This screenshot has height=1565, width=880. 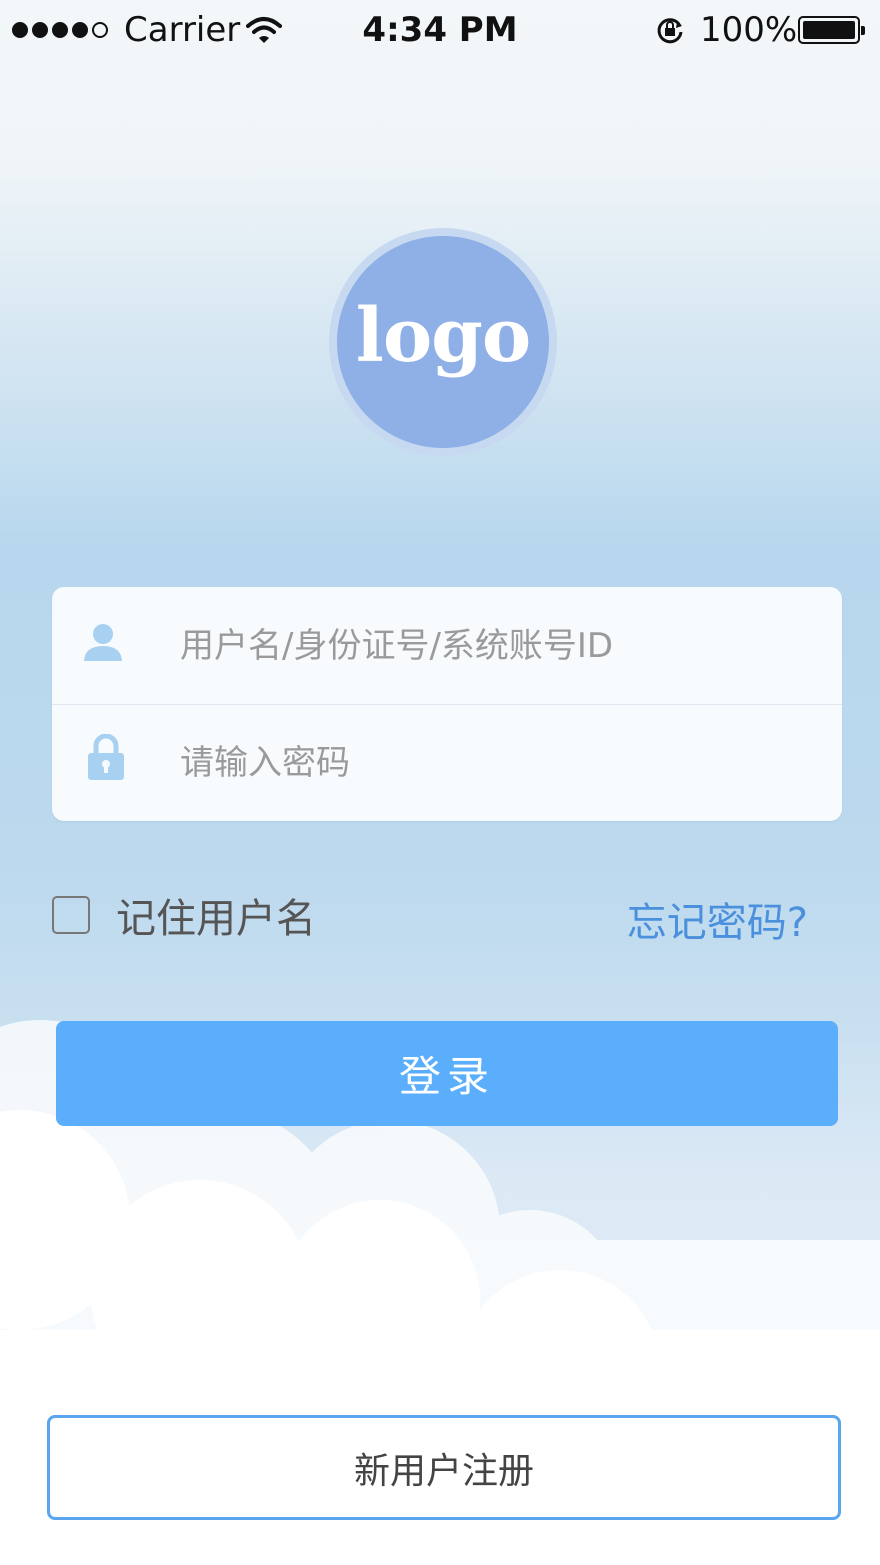 What do you see at coordinates (71, 915) in the screenshot?
I see `remember-username-checkbox` at bounding box center [71, 915].